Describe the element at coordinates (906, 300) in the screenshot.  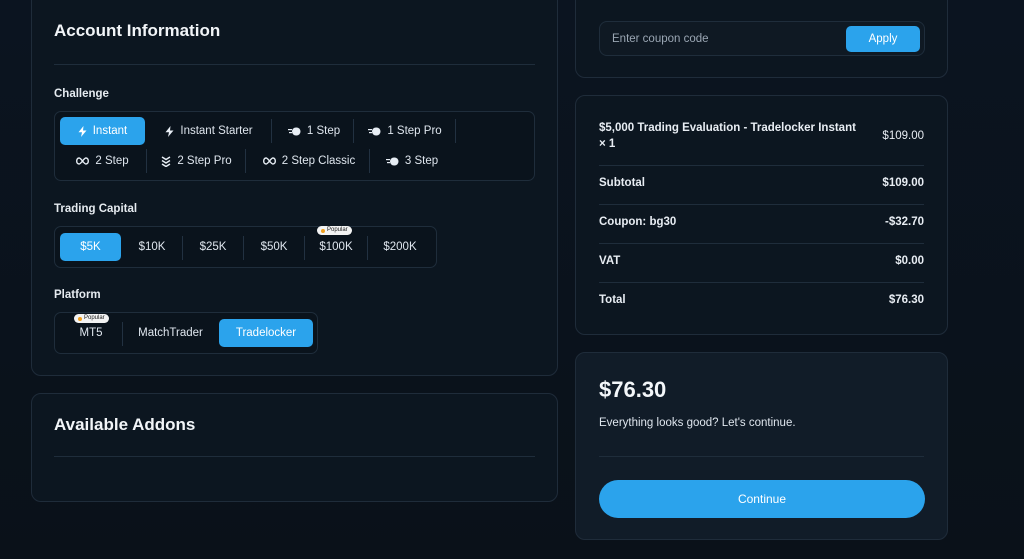
I see `total-value: $76.30` at that location.